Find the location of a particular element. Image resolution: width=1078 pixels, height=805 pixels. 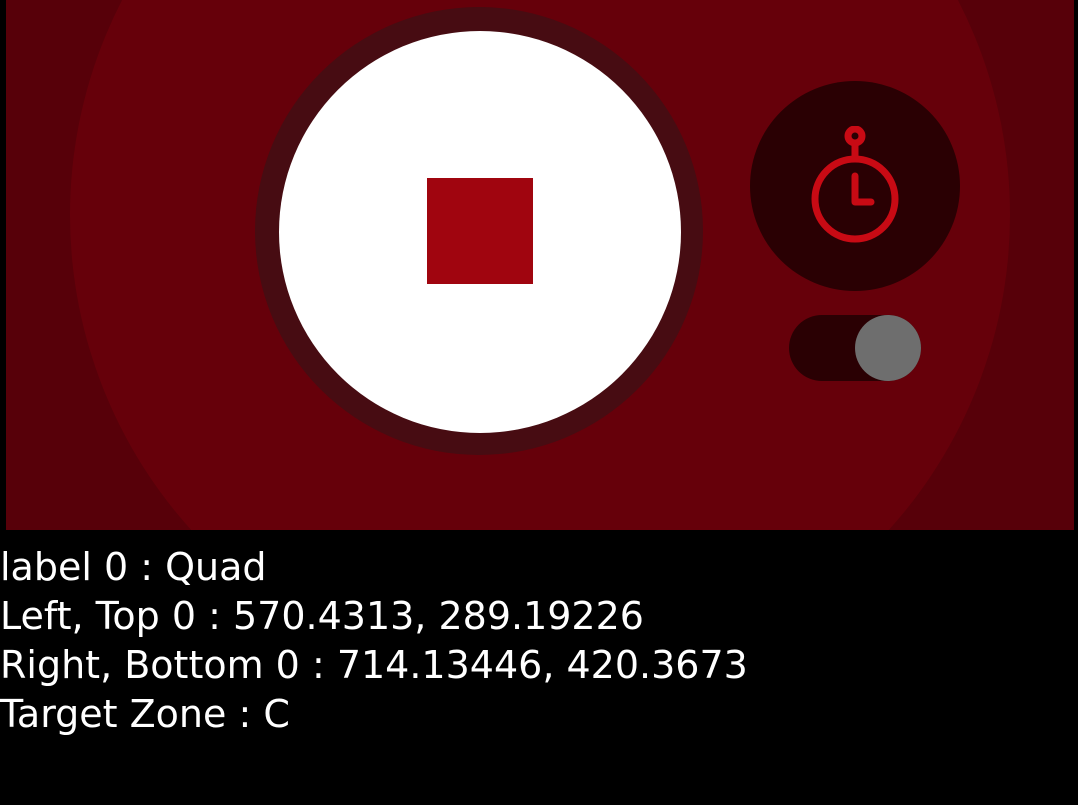

overlay-right-bottom-line: Right, Bottom 0 : 714.13446, 420.3673 is located at coordinates (374, 665).